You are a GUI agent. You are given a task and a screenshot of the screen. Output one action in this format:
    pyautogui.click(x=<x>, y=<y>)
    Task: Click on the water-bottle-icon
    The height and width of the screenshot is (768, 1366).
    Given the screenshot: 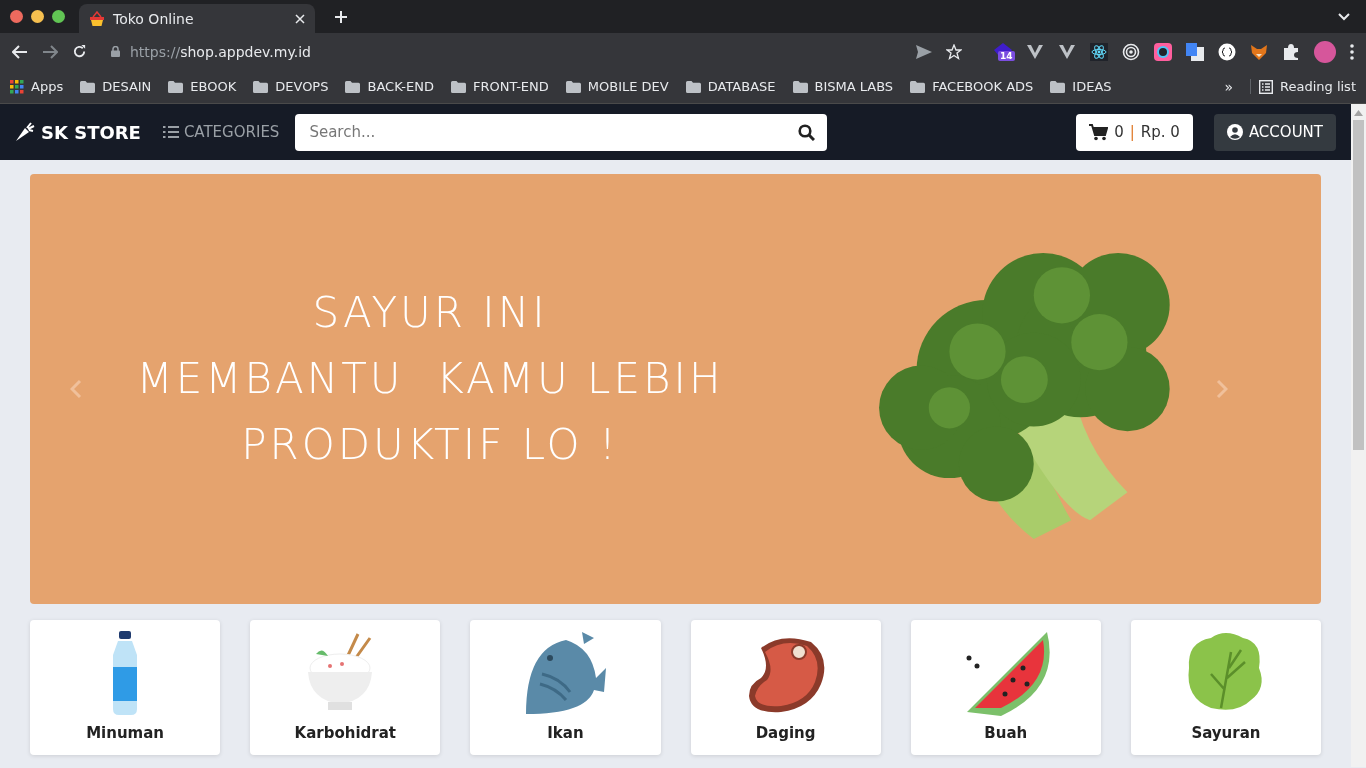 What is the action you would take?
    pyautogui.click(x=125, y=673)
    